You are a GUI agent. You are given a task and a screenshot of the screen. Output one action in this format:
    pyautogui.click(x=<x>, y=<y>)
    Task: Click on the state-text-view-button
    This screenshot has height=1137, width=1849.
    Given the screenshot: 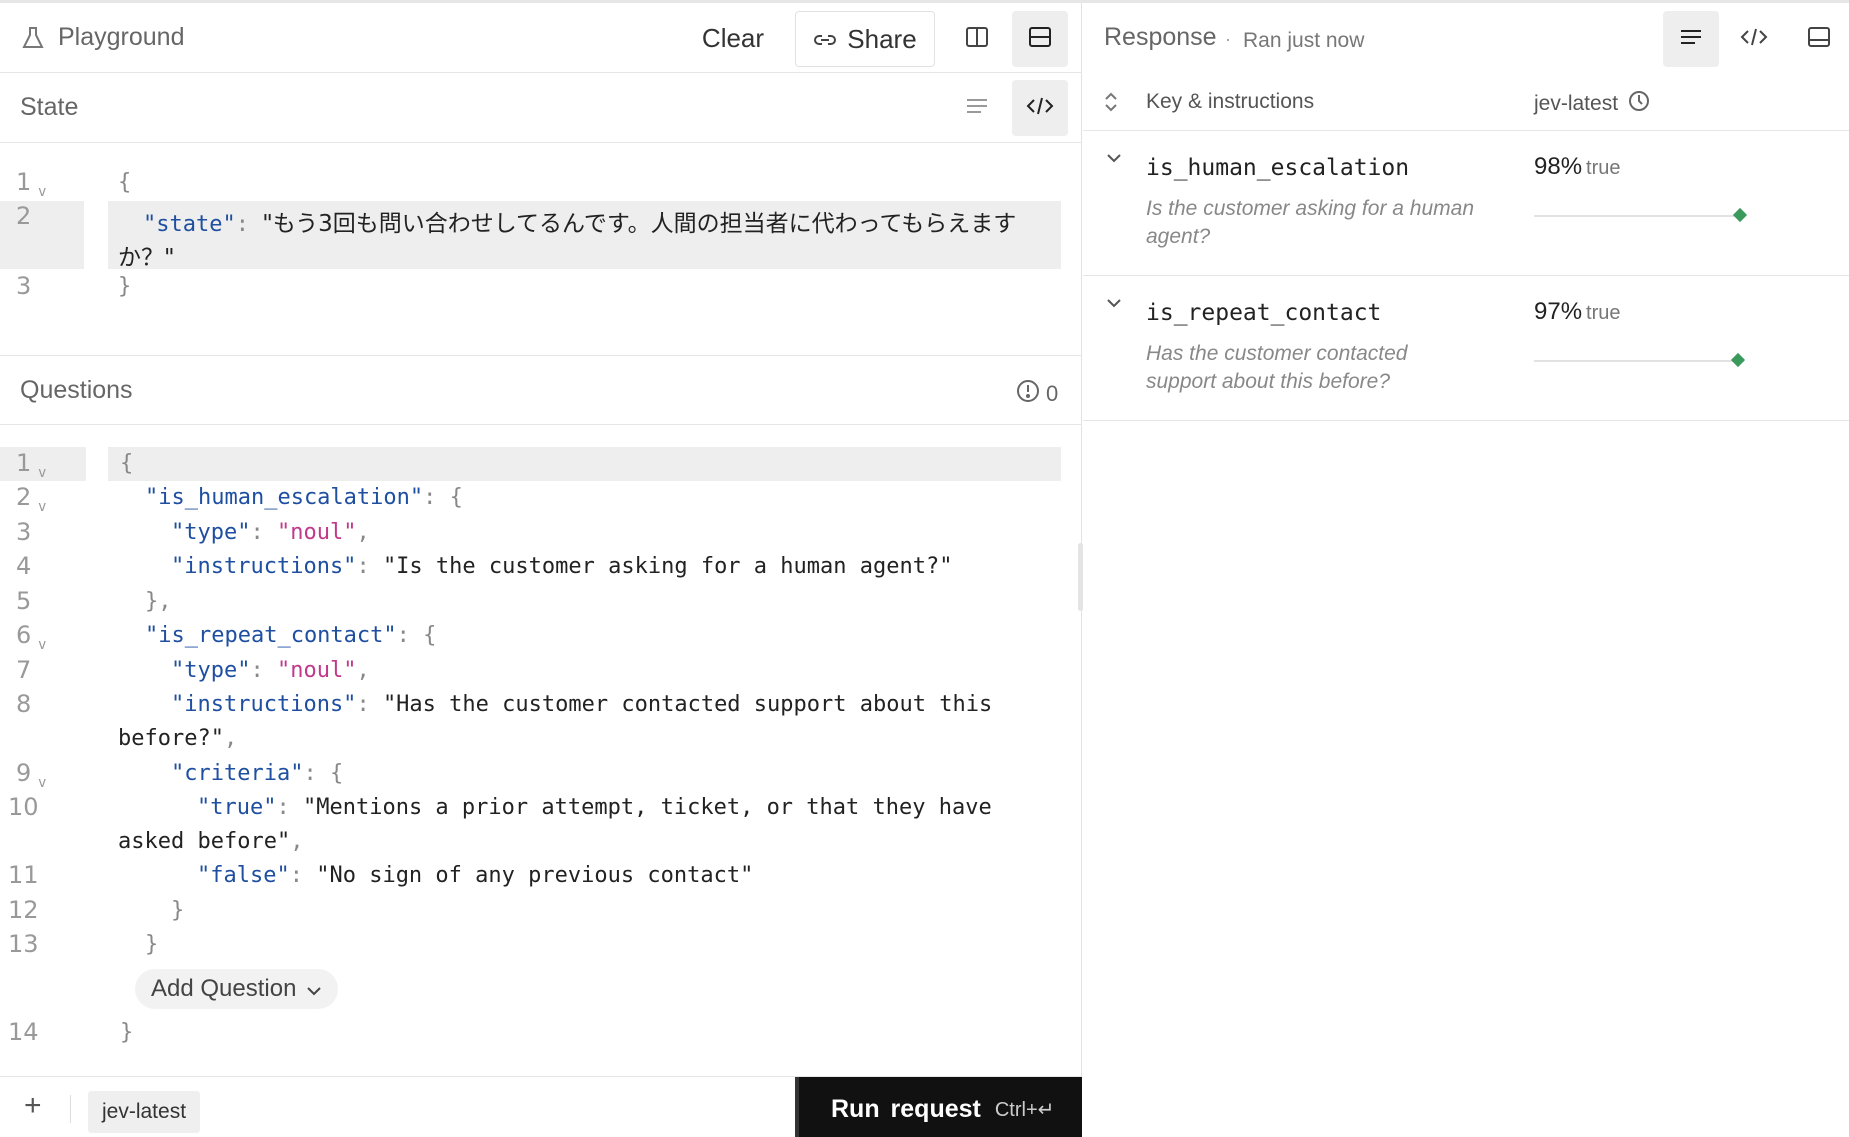 What is the action you would take?
    pyautogui.click(x=977, y=108)
    